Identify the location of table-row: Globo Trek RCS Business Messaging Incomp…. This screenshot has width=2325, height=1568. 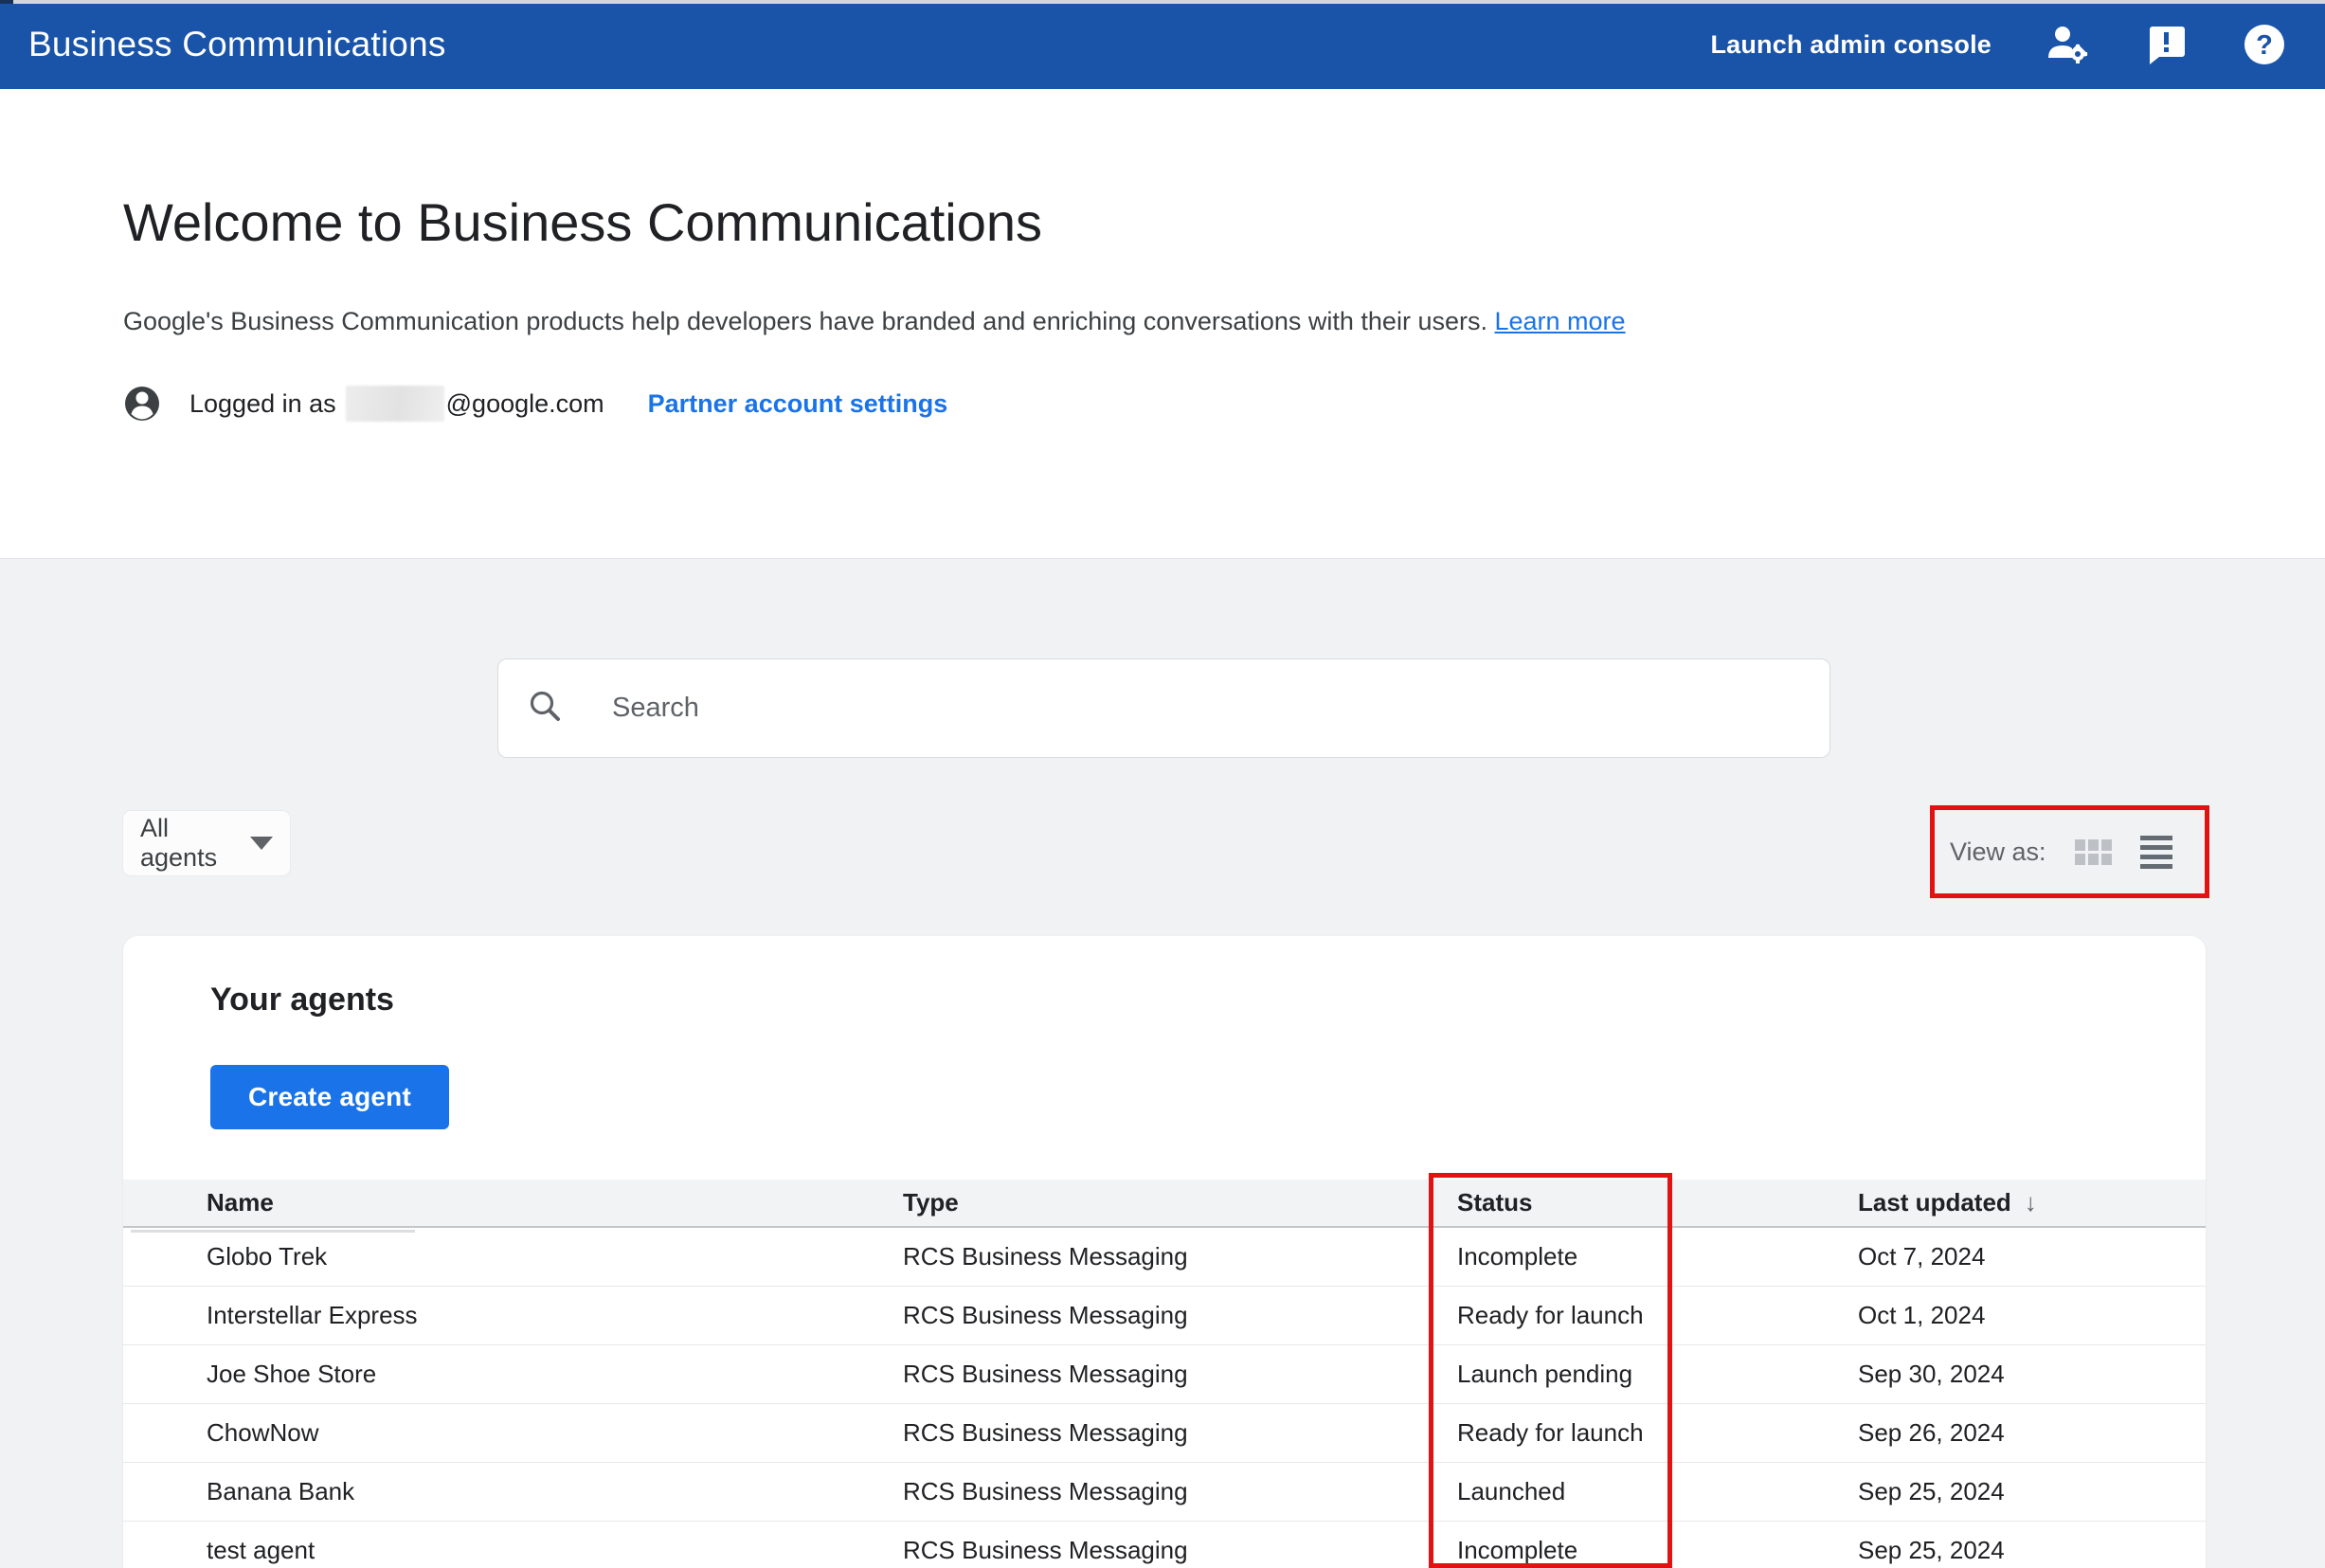
(1164, 1257).